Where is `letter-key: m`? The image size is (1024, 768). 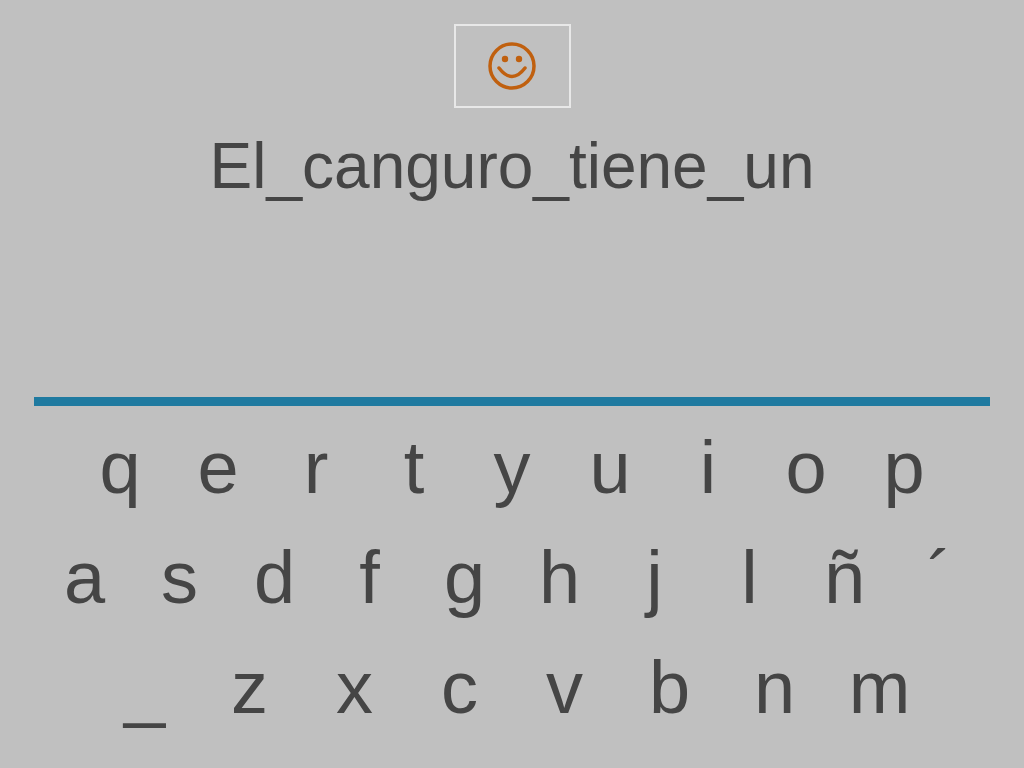 letter-key: m is located at coordinates (879, 688).